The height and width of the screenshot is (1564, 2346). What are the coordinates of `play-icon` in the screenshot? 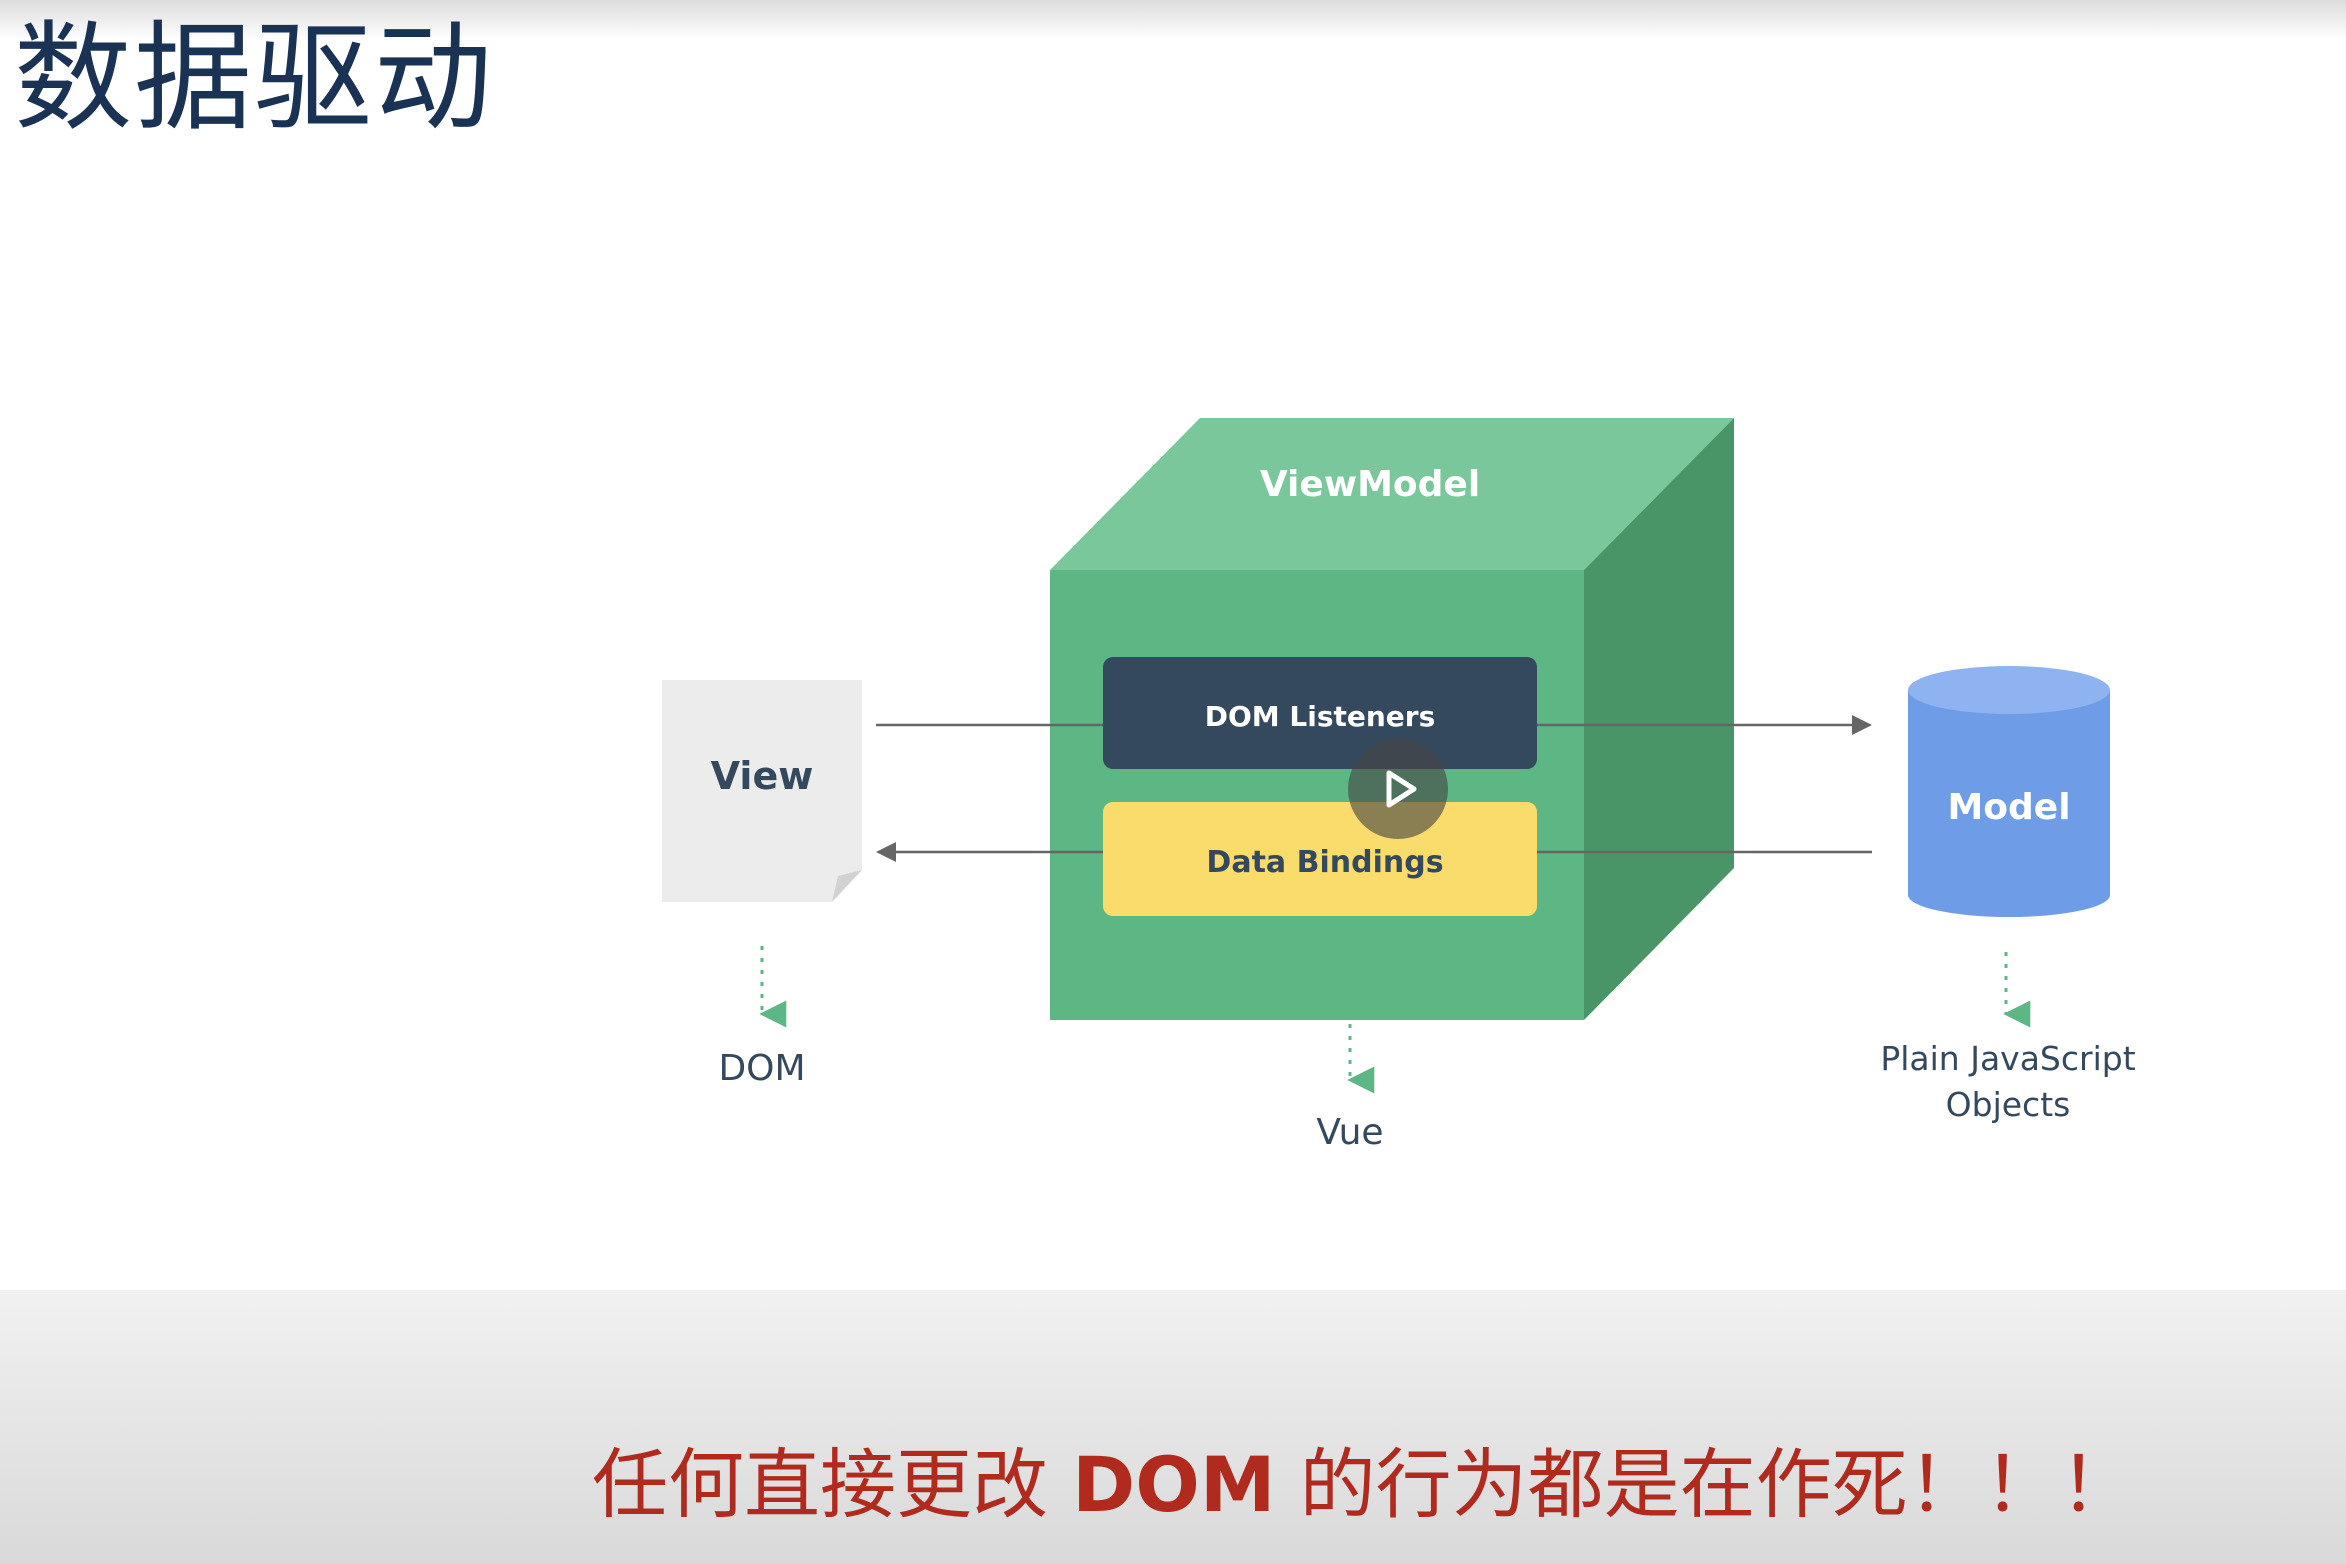 It's located at (1401, 789).